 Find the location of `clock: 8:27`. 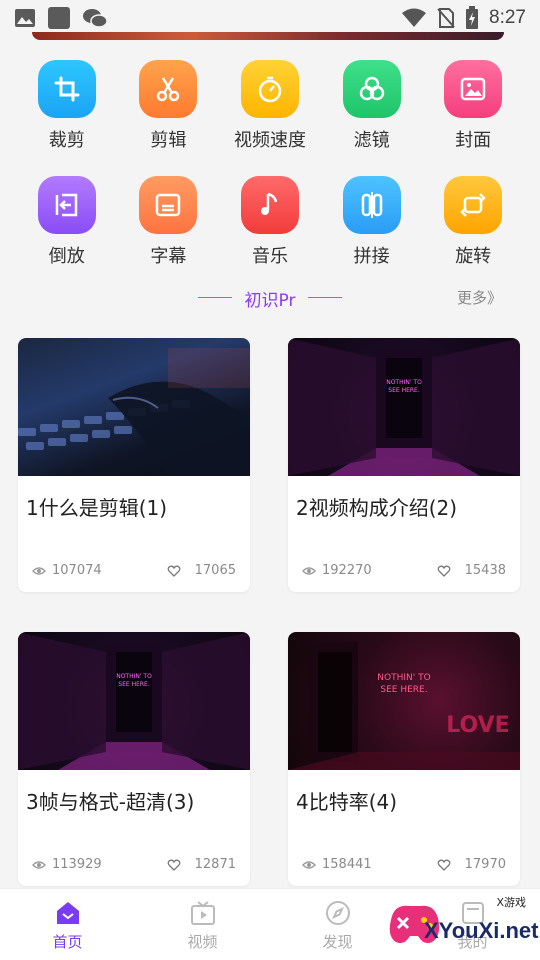

clock: 8:27 is located at coordinates (507, 17).